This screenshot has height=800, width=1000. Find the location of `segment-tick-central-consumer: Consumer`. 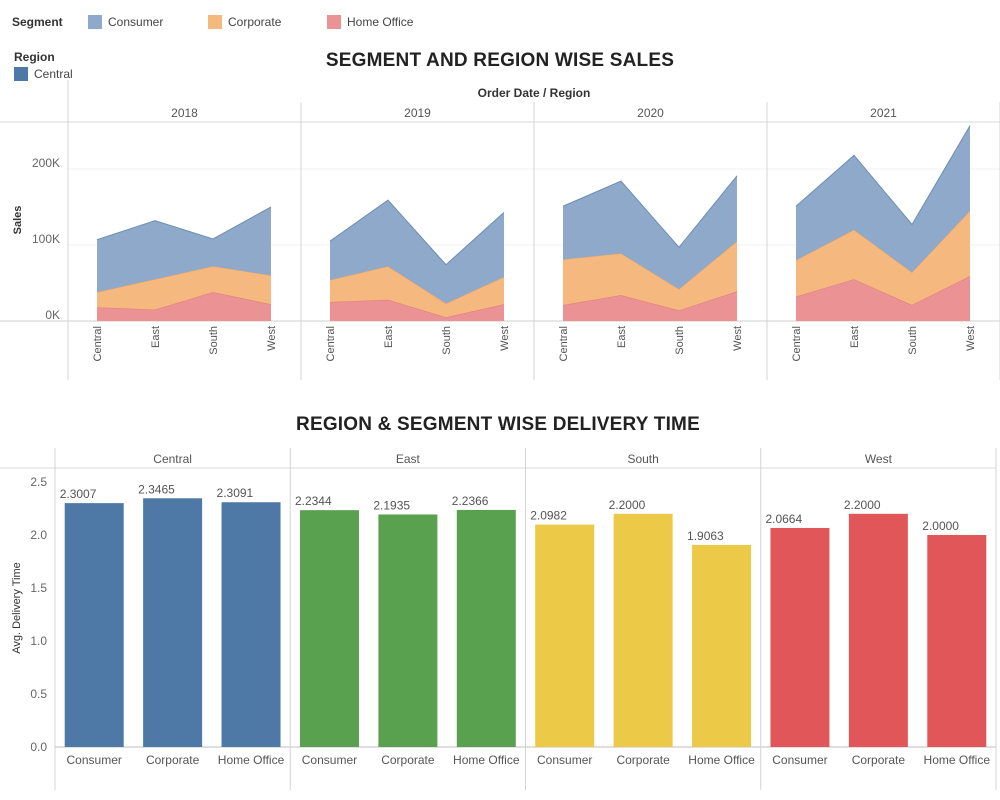

segment-tick-central-consumer: Consumer is located at coordinates (94, 760).